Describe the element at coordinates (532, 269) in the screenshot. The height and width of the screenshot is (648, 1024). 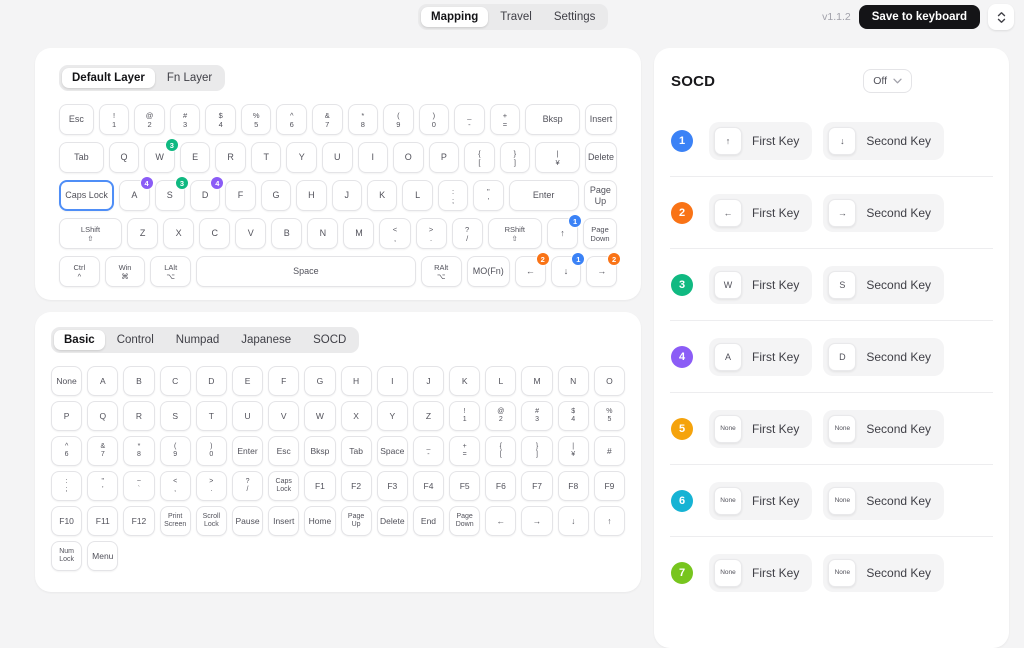
I see `keyboard-key: ← 2` at that location.